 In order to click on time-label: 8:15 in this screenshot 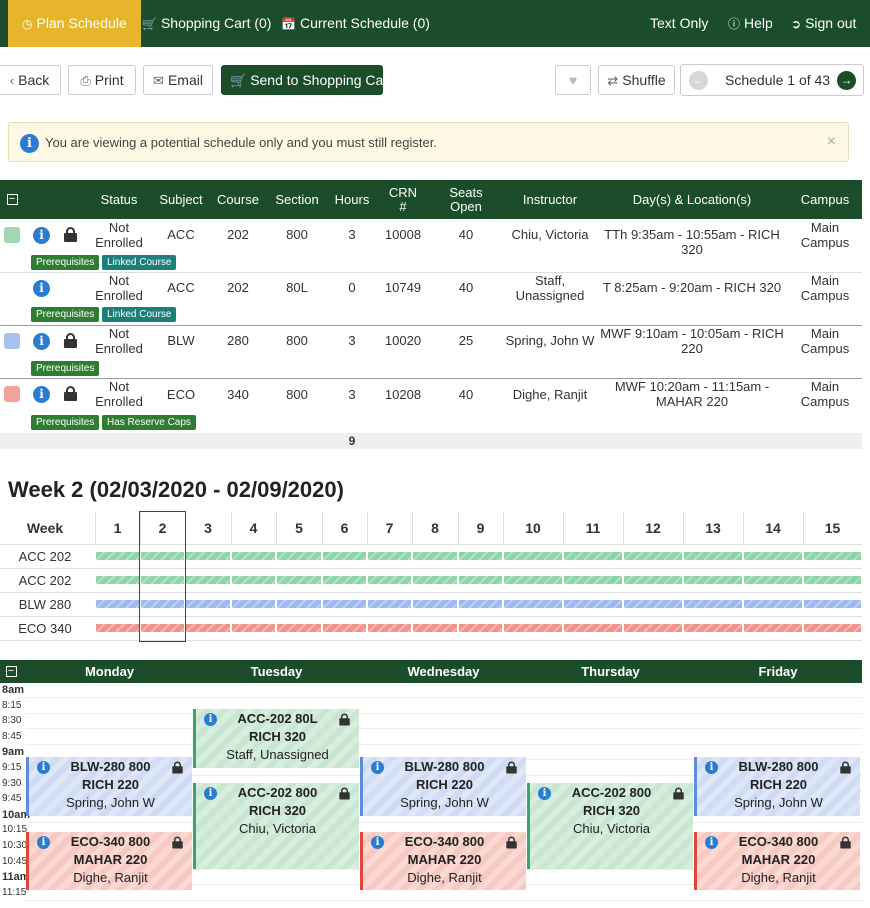, I will do `click(12, 705)`.